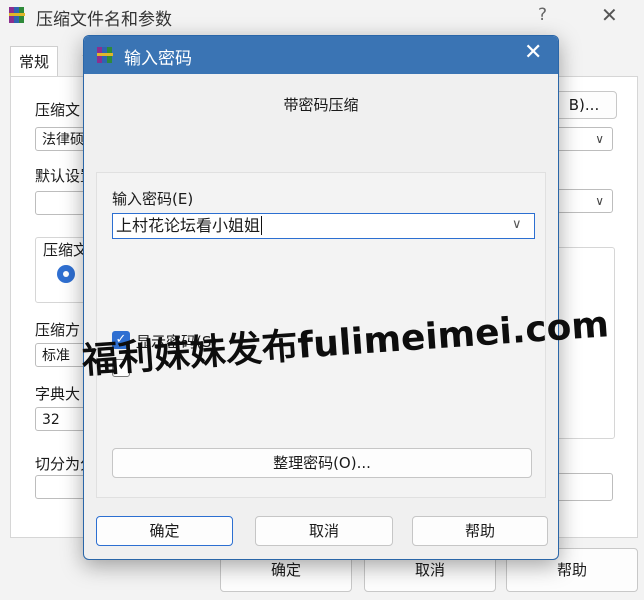 The height and width of the screenshot is (600, 644). Describe the element at coordinates (584, 487) in the screenshot. I see `parameters-field` at that location.